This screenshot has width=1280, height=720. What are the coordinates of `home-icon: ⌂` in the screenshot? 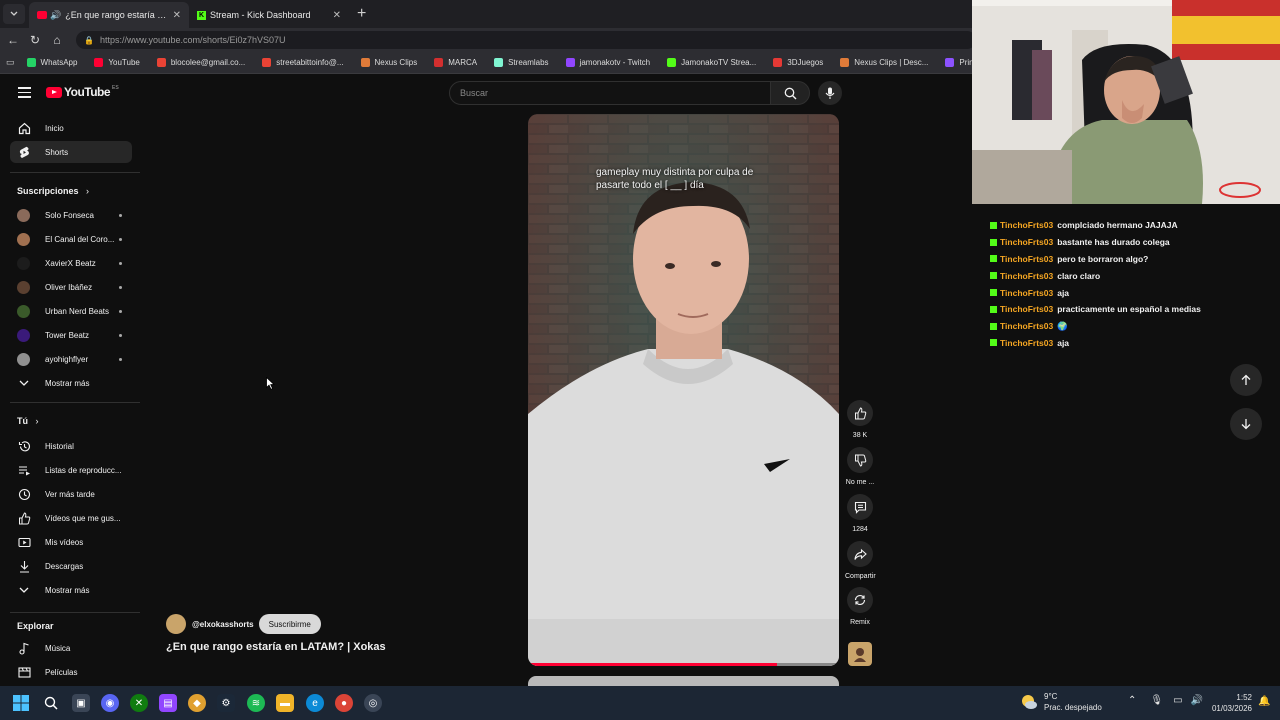 It's located at (57, 40).